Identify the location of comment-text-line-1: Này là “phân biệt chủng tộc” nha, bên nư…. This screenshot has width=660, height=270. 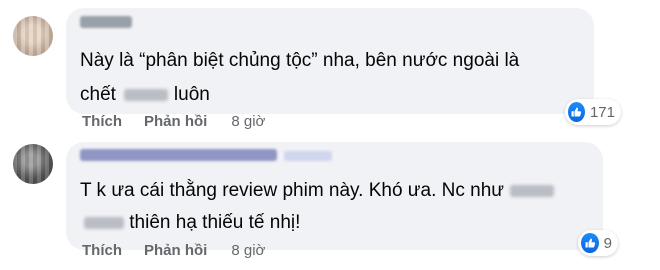
(300, 60).